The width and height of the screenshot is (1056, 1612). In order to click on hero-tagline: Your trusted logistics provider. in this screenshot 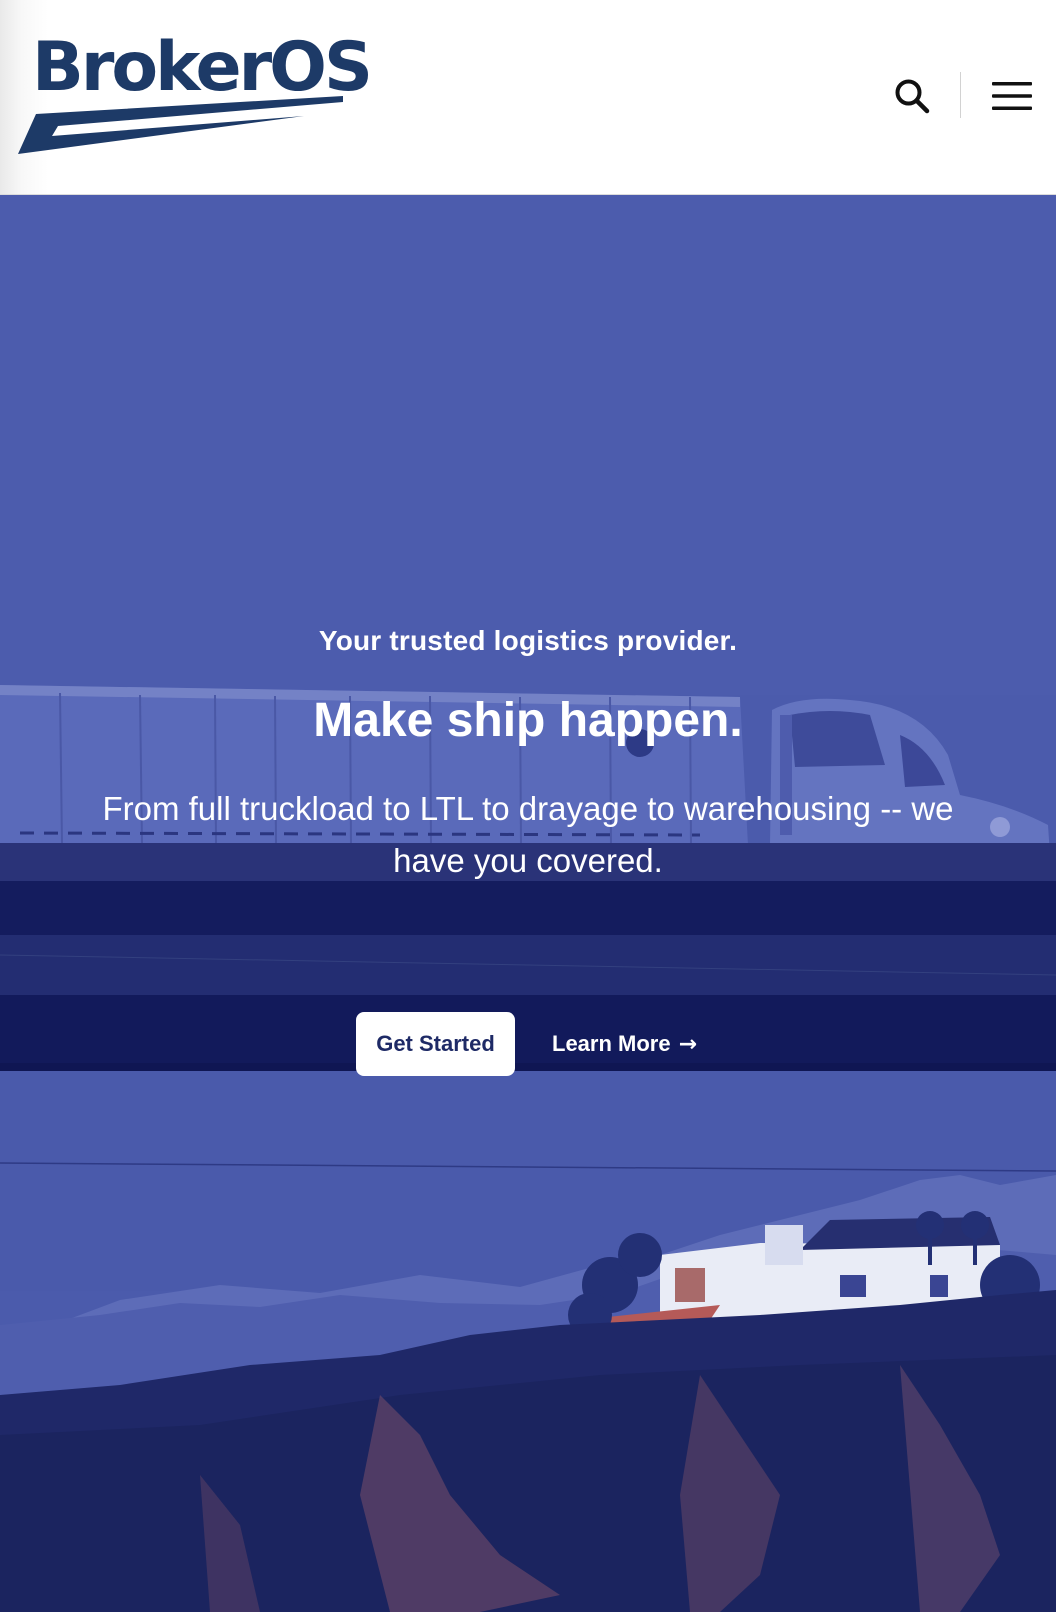, I will do `click(528, 640)`.